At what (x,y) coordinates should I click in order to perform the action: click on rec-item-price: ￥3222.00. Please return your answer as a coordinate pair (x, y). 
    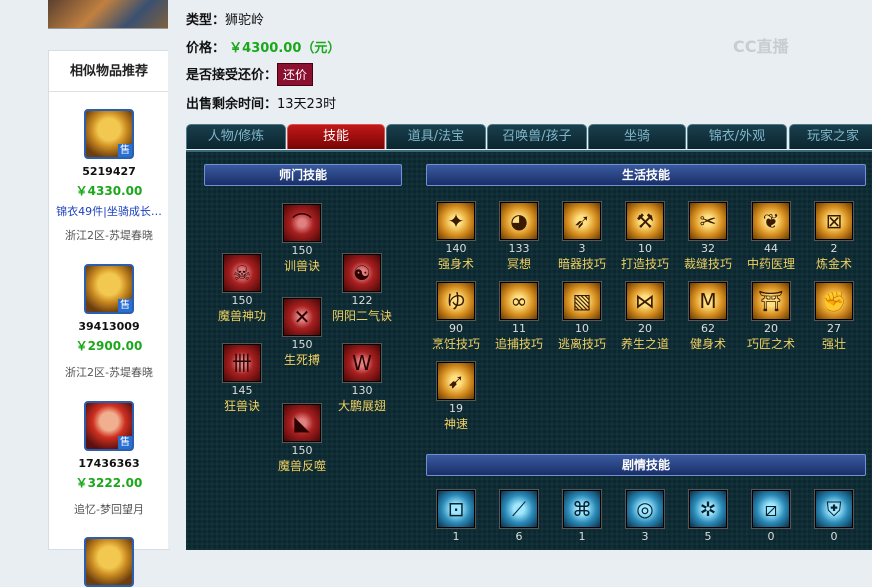
    Looking at the image, I should click on (109, 483).